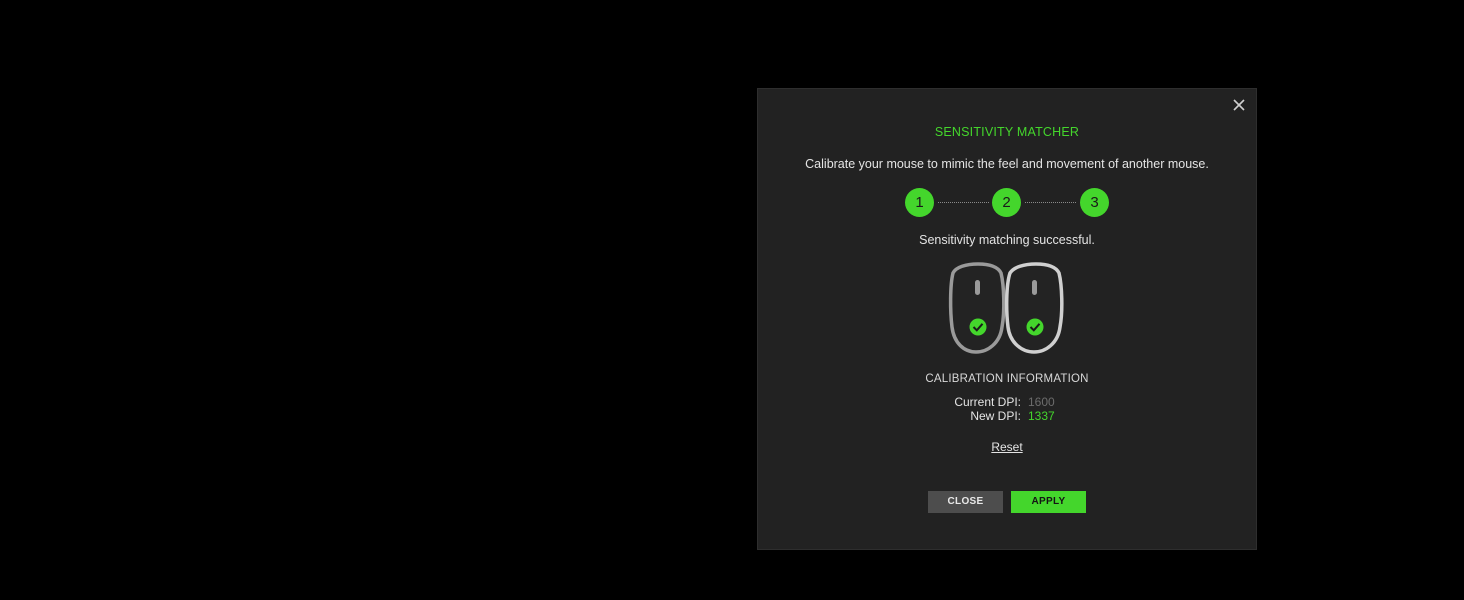 The height and width of the screenshot is (600, 1464). I want to click on new-dpi-label: New DPI:, so click(995, 416).